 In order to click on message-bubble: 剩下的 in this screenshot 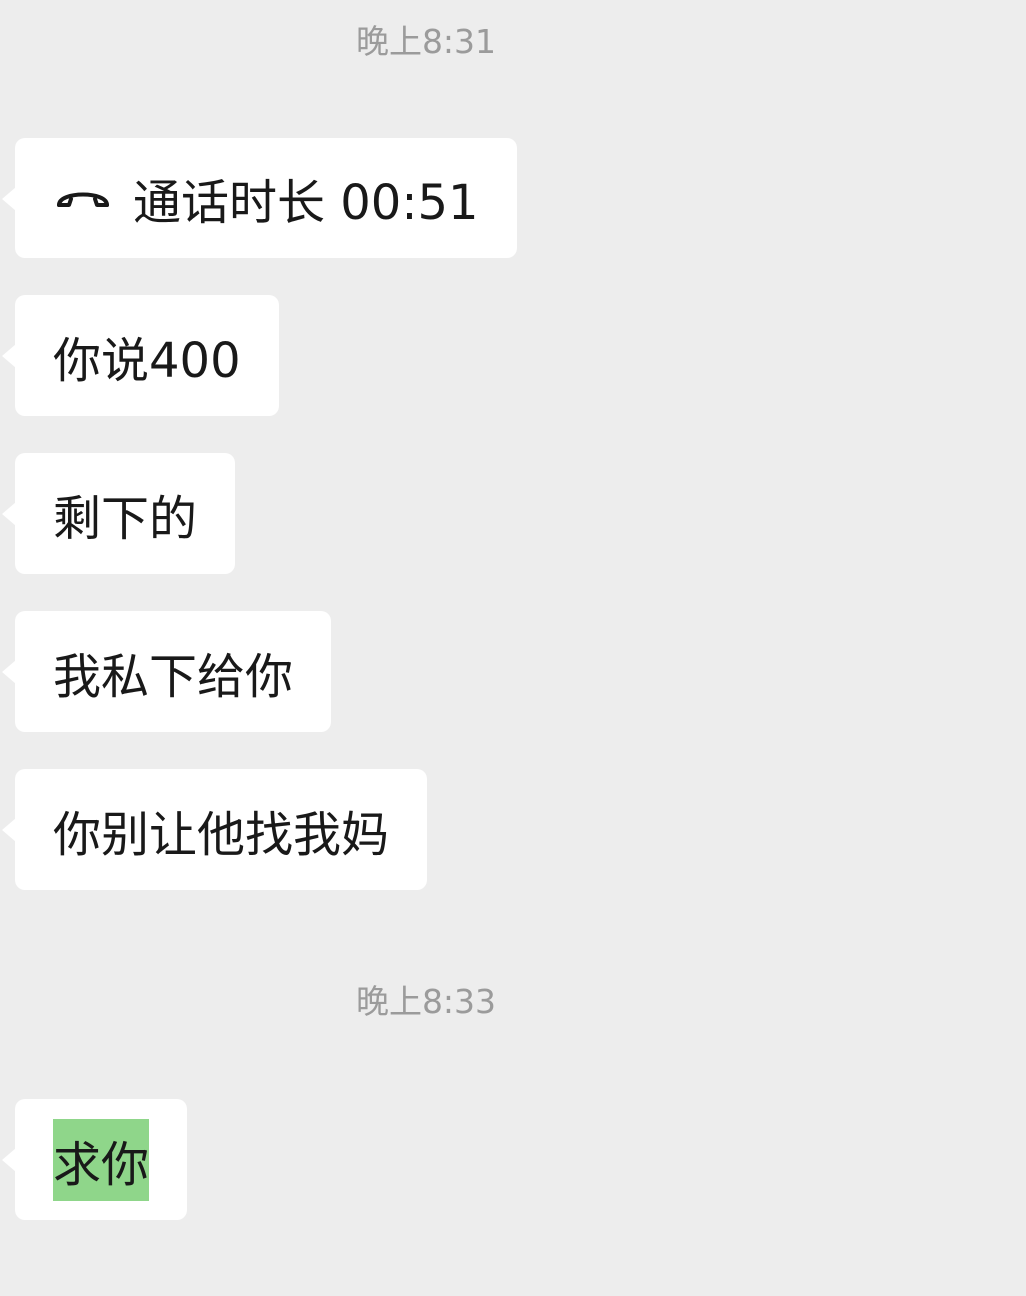, I will do `click(118, 513)`.